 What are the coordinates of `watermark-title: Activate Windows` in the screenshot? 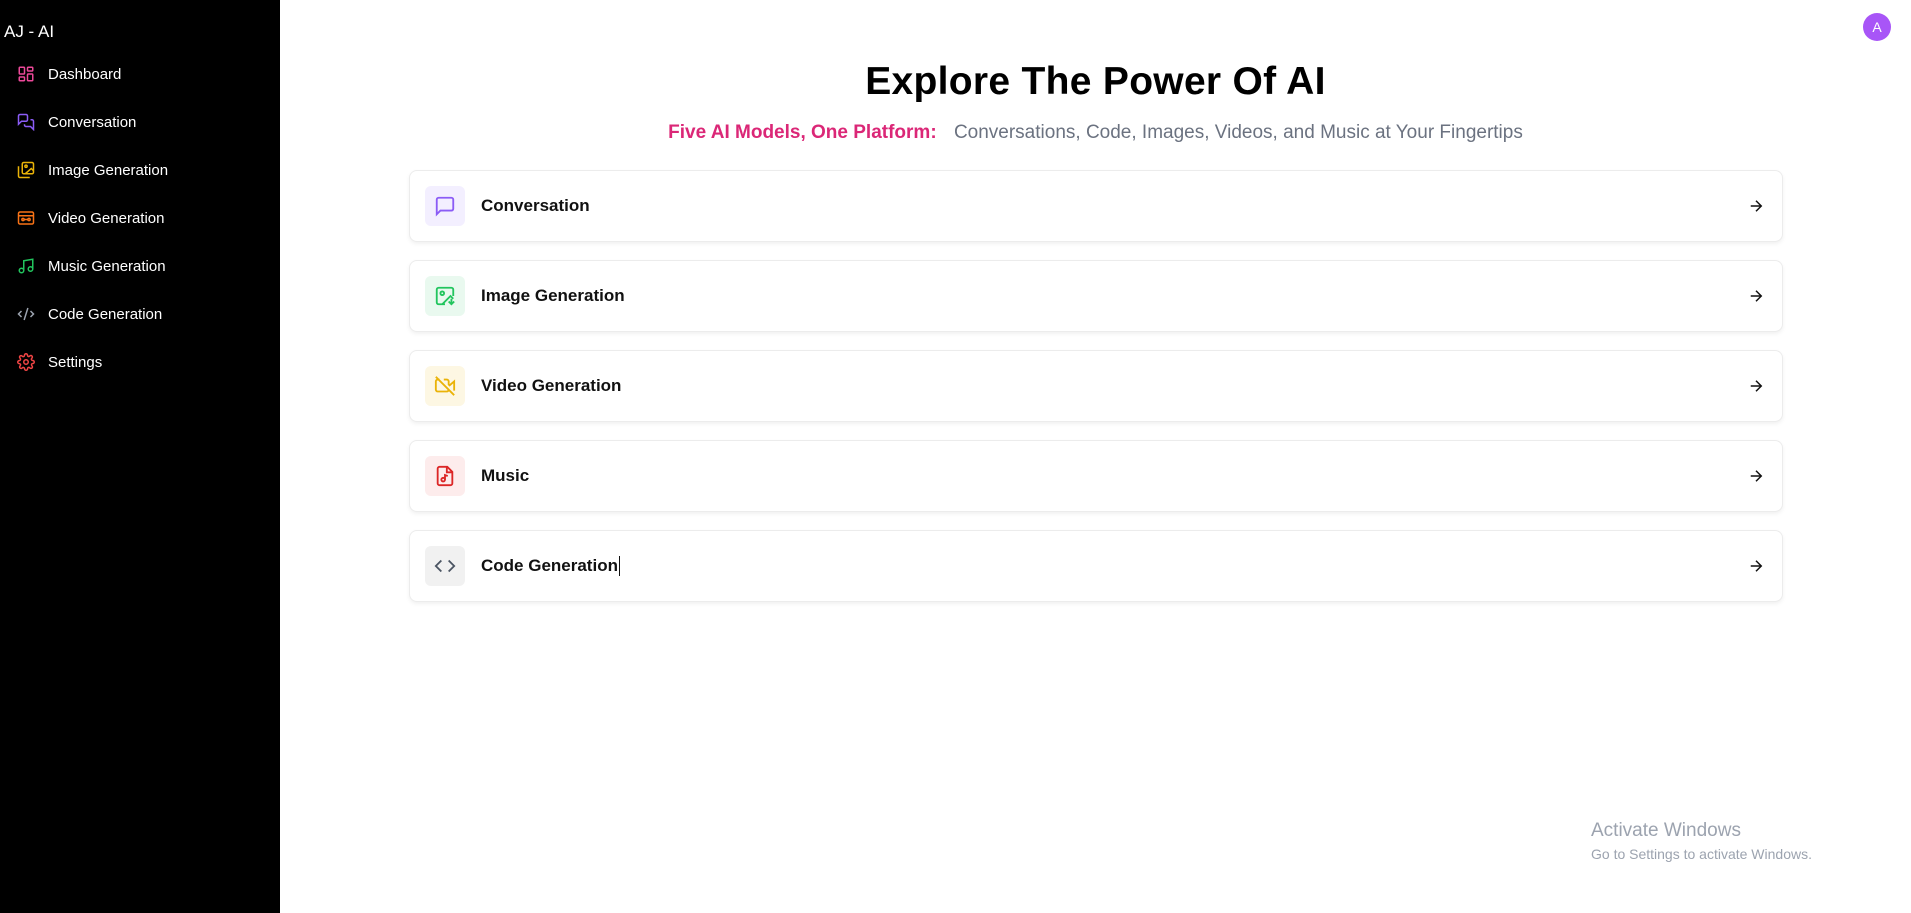 It's located at (1666, 830).